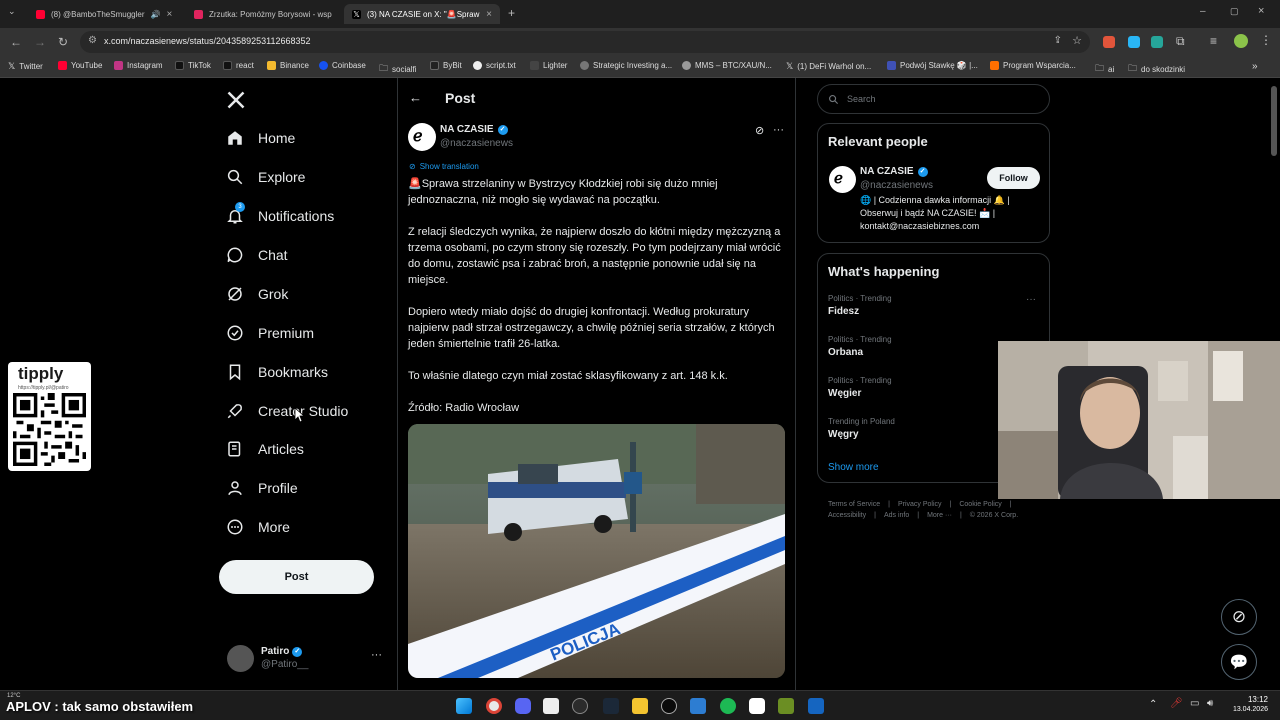 The height and width of the screenshot is (720, 1280). I want to click on show-more-link: Show more, so click(853, 467).